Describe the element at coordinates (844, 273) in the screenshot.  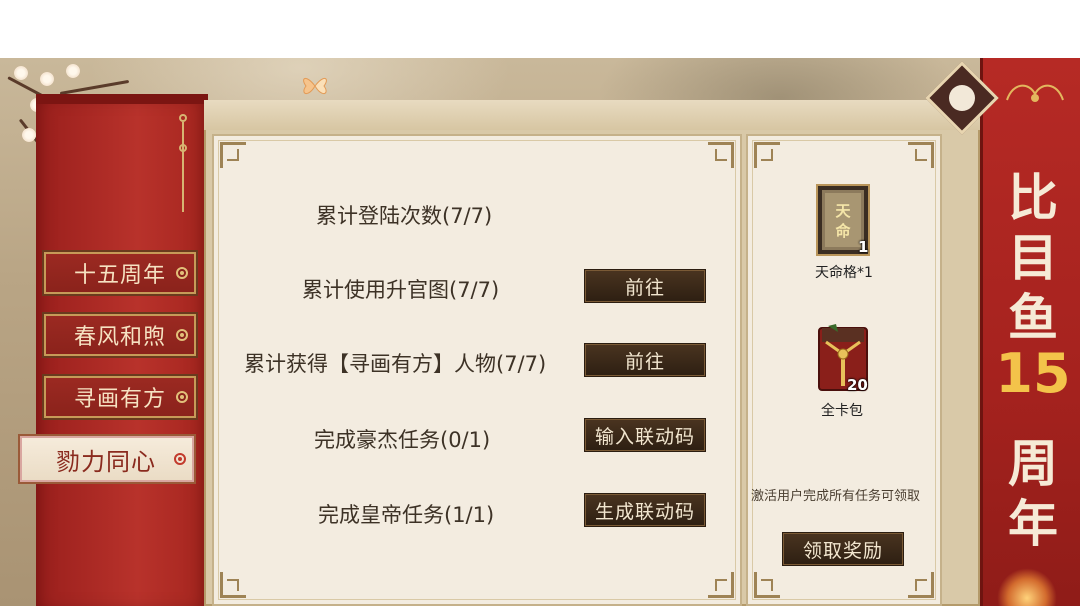
I see `reward-name: 天命格*1` at that location.